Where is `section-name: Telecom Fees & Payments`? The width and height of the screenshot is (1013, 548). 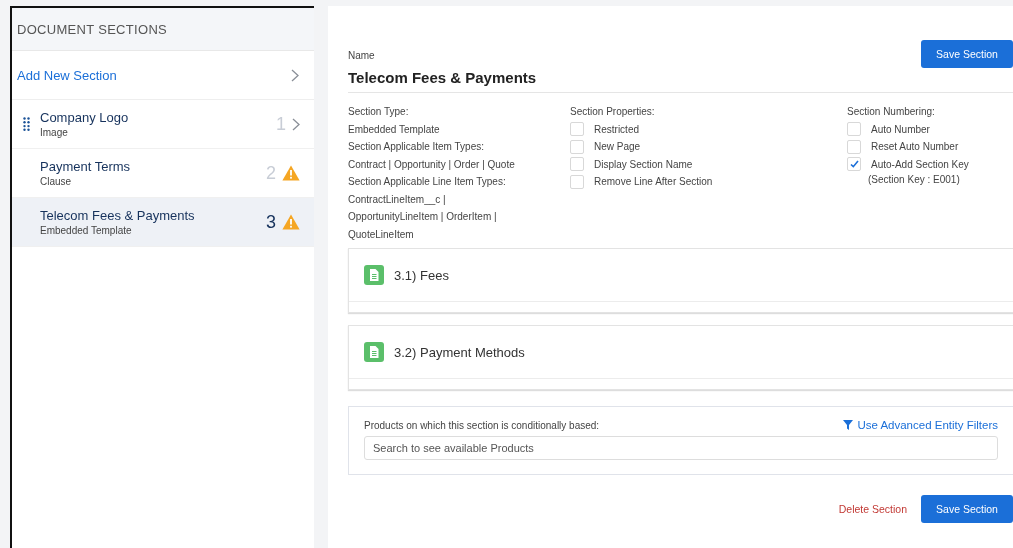 section-name: Telecom Fees & Payments is located at coordinates (442, 77).